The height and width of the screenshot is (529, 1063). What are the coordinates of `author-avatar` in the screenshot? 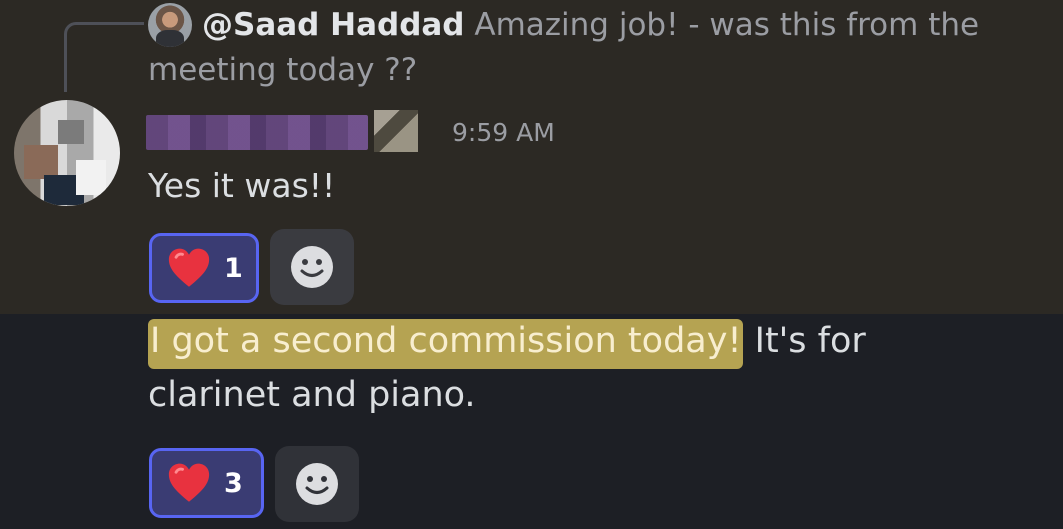 It's located at (67, 153).